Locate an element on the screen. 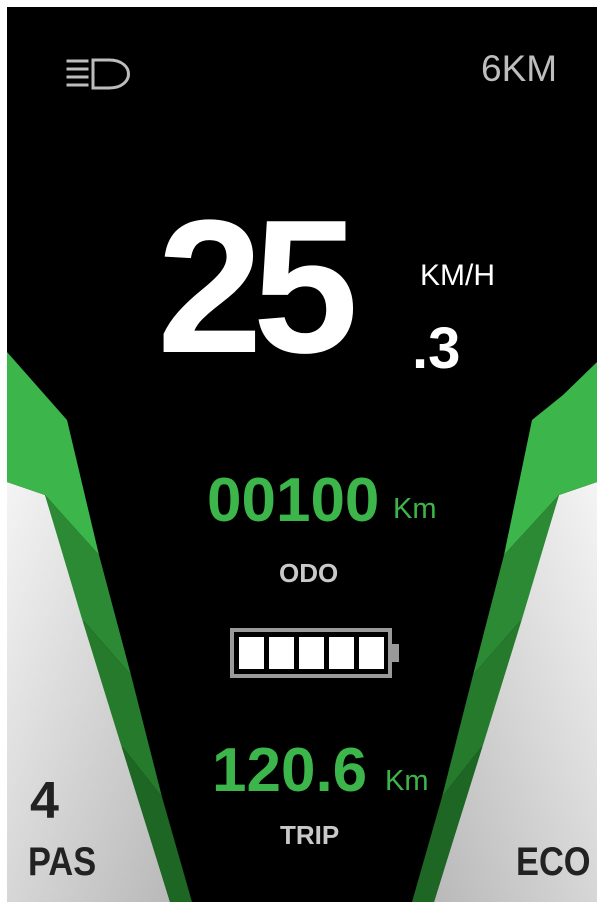 This screenshot has width=605, height=910. range-readout: 6KM is located at coordinates (519, 68).